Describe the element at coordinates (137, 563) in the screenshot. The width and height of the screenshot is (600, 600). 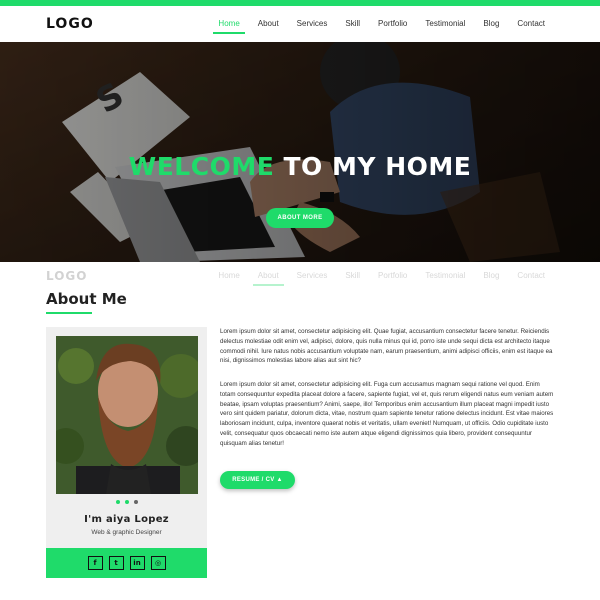
I see `linkedin-icon: in` at that location.